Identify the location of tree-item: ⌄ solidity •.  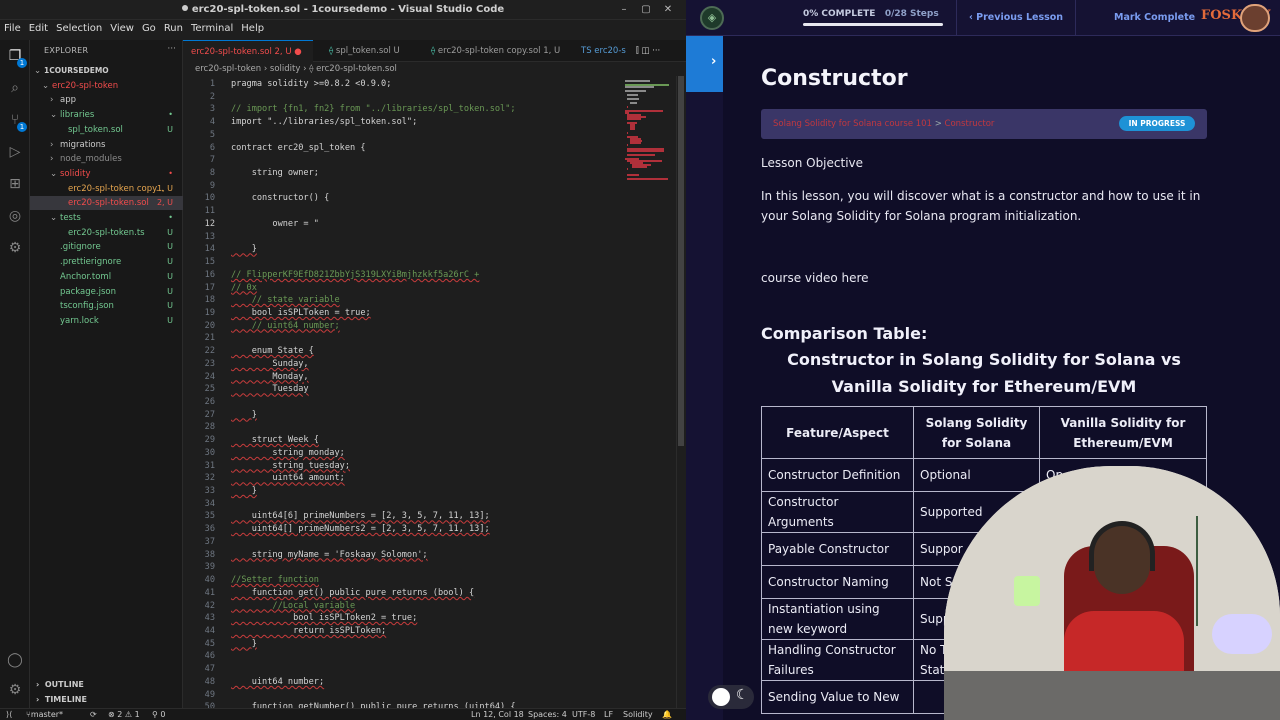
(106, 174).